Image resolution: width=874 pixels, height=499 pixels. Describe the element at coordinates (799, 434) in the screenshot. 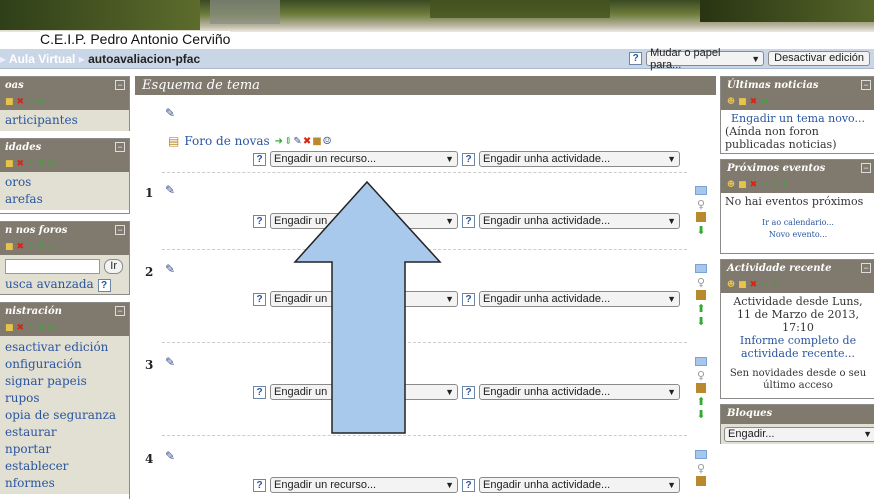

I see `add-block-select: Engadir... ▼` at that location.